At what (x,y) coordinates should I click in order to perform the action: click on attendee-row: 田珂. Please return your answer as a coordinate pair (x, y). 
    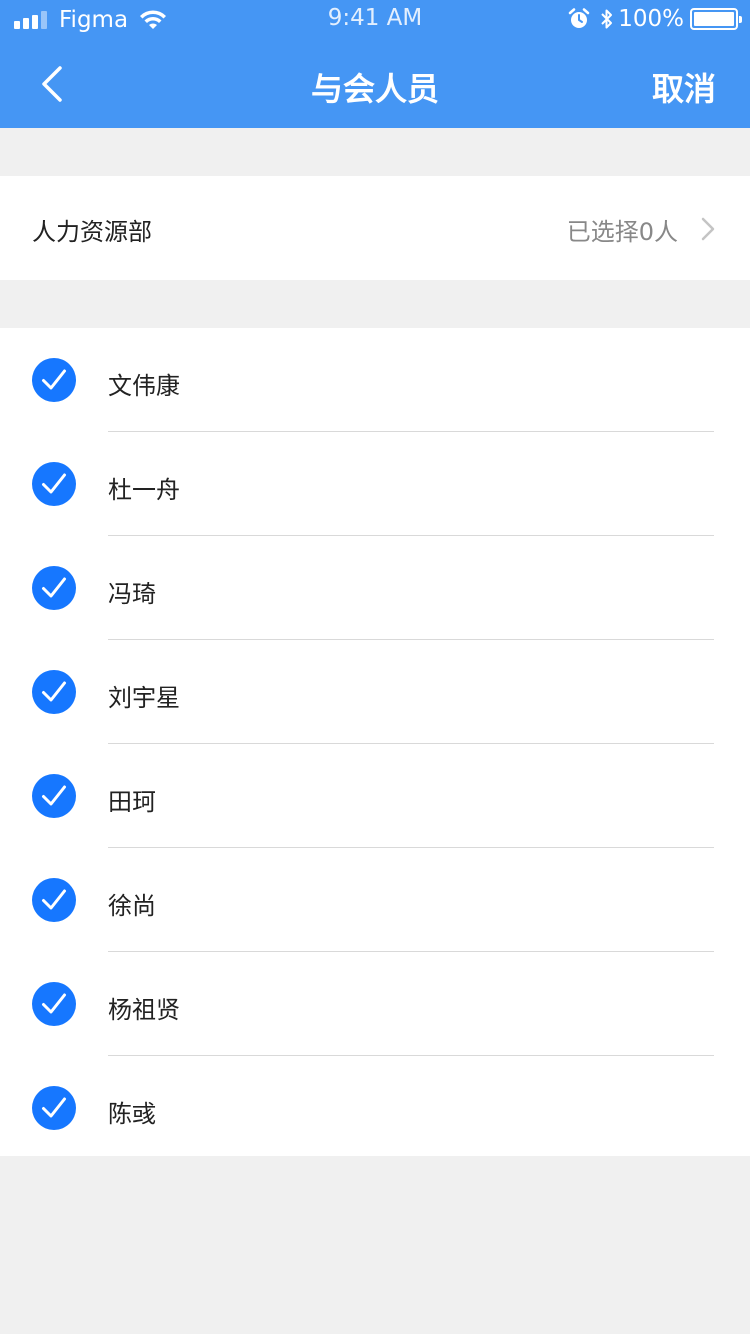
    Looking at the image, I should click on (375, 796).